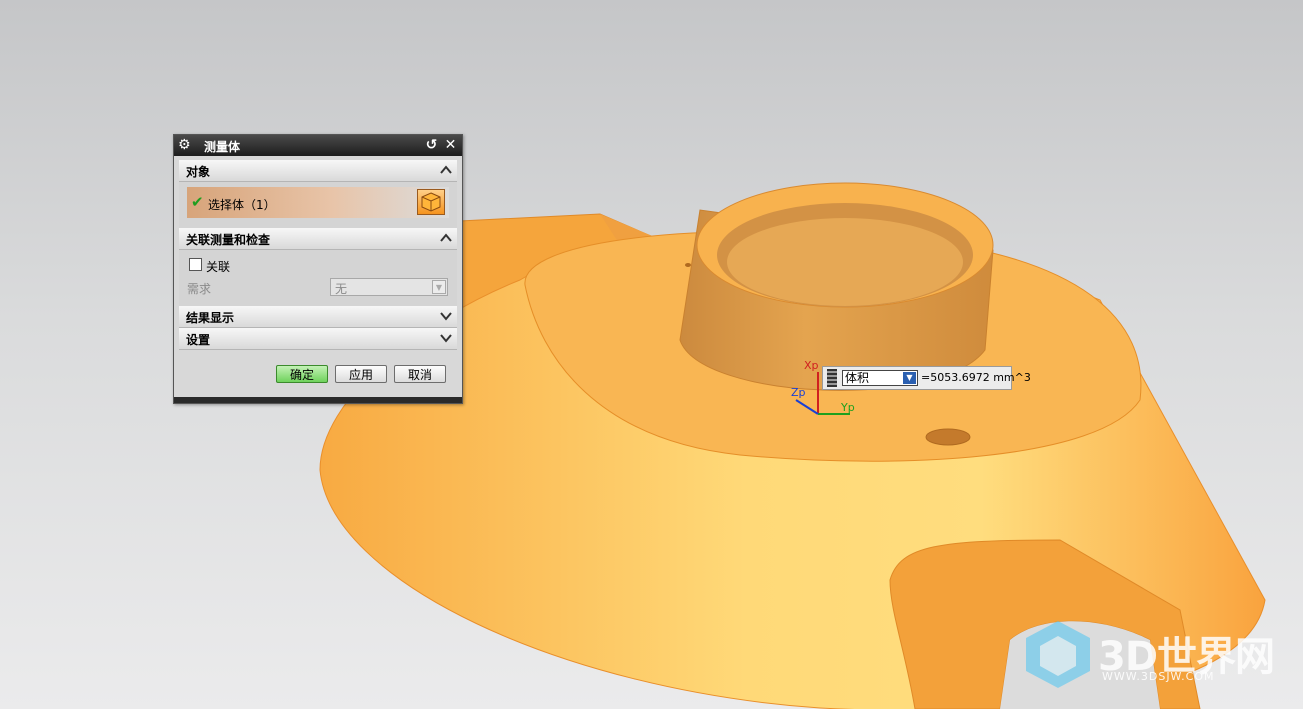  I want to click on measure-type-dropdown: 体积 ▼, so click(880, 378).